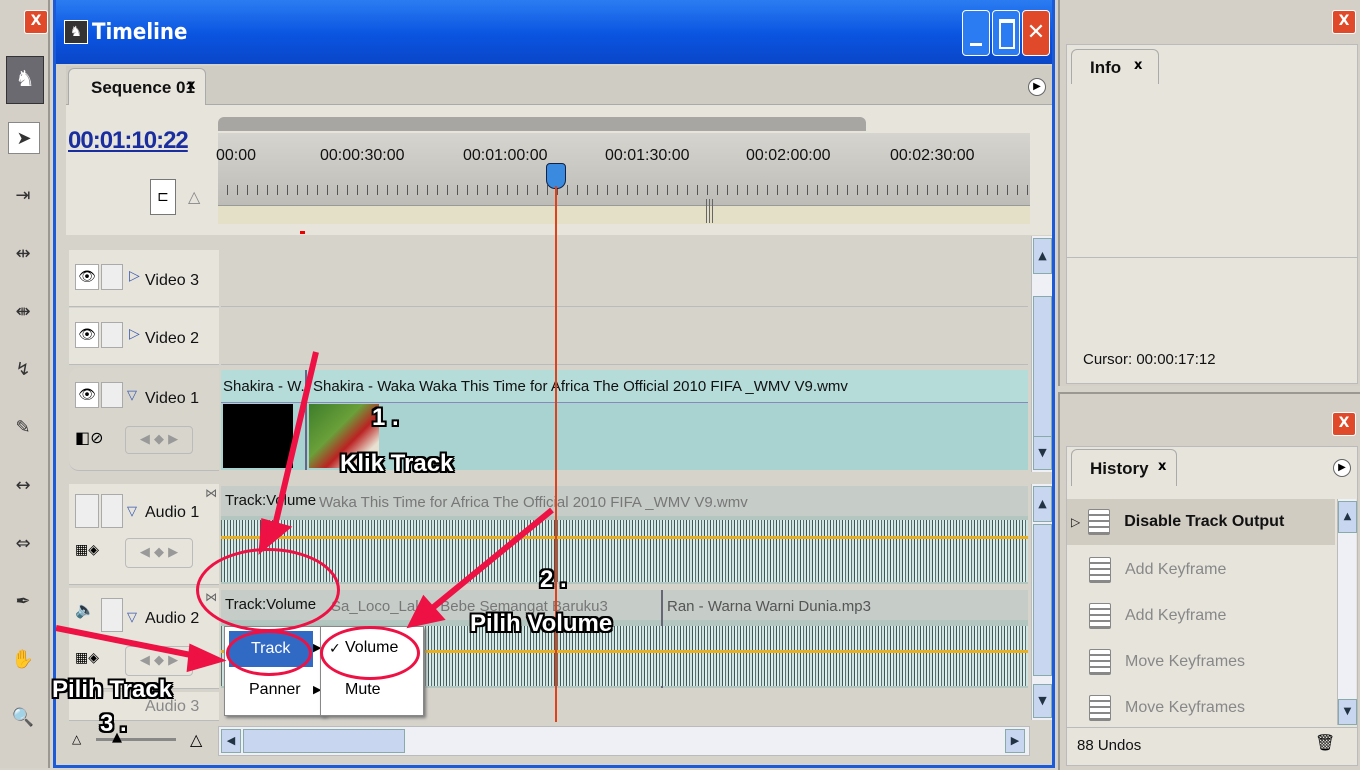 The height and width of the screenshot is (770, 1360). Describe the element at coordinates (113, 723) in the screenshot. I see `annotation-step-3: 3 .` at that location.